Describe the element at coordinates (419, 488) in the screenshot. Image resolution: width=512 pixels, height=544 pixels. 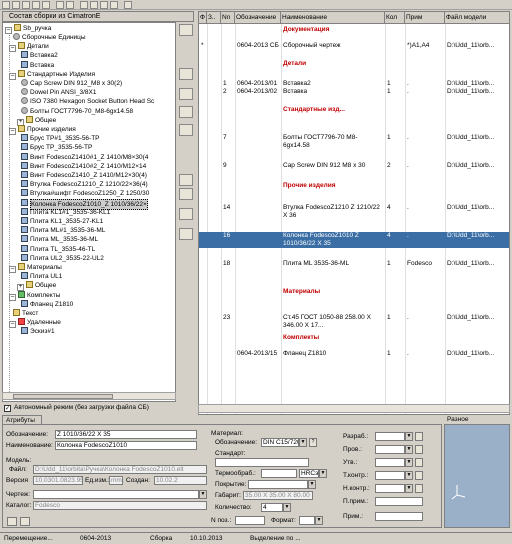
I see `norm-control-sign-icon` at that location.